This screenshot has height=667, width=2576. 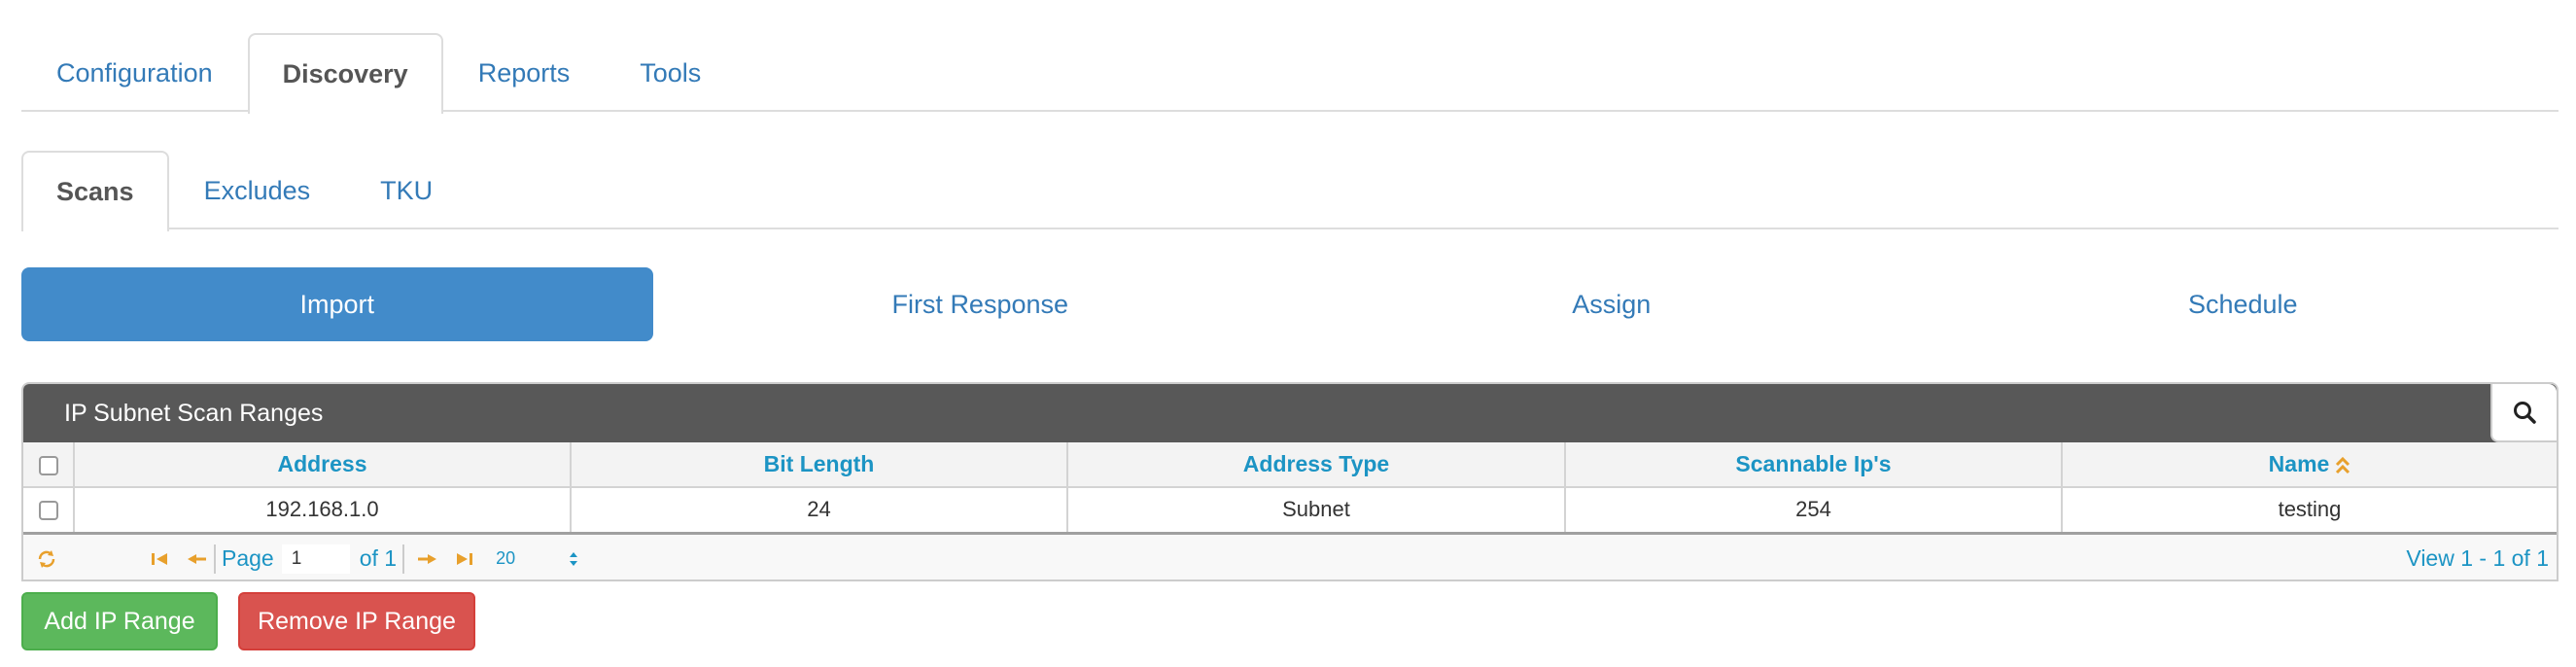 What do you see at coordinates (981, 304) in the screenshot?
I see `pill-first-response: First Response` at bounding box center [981, 304].